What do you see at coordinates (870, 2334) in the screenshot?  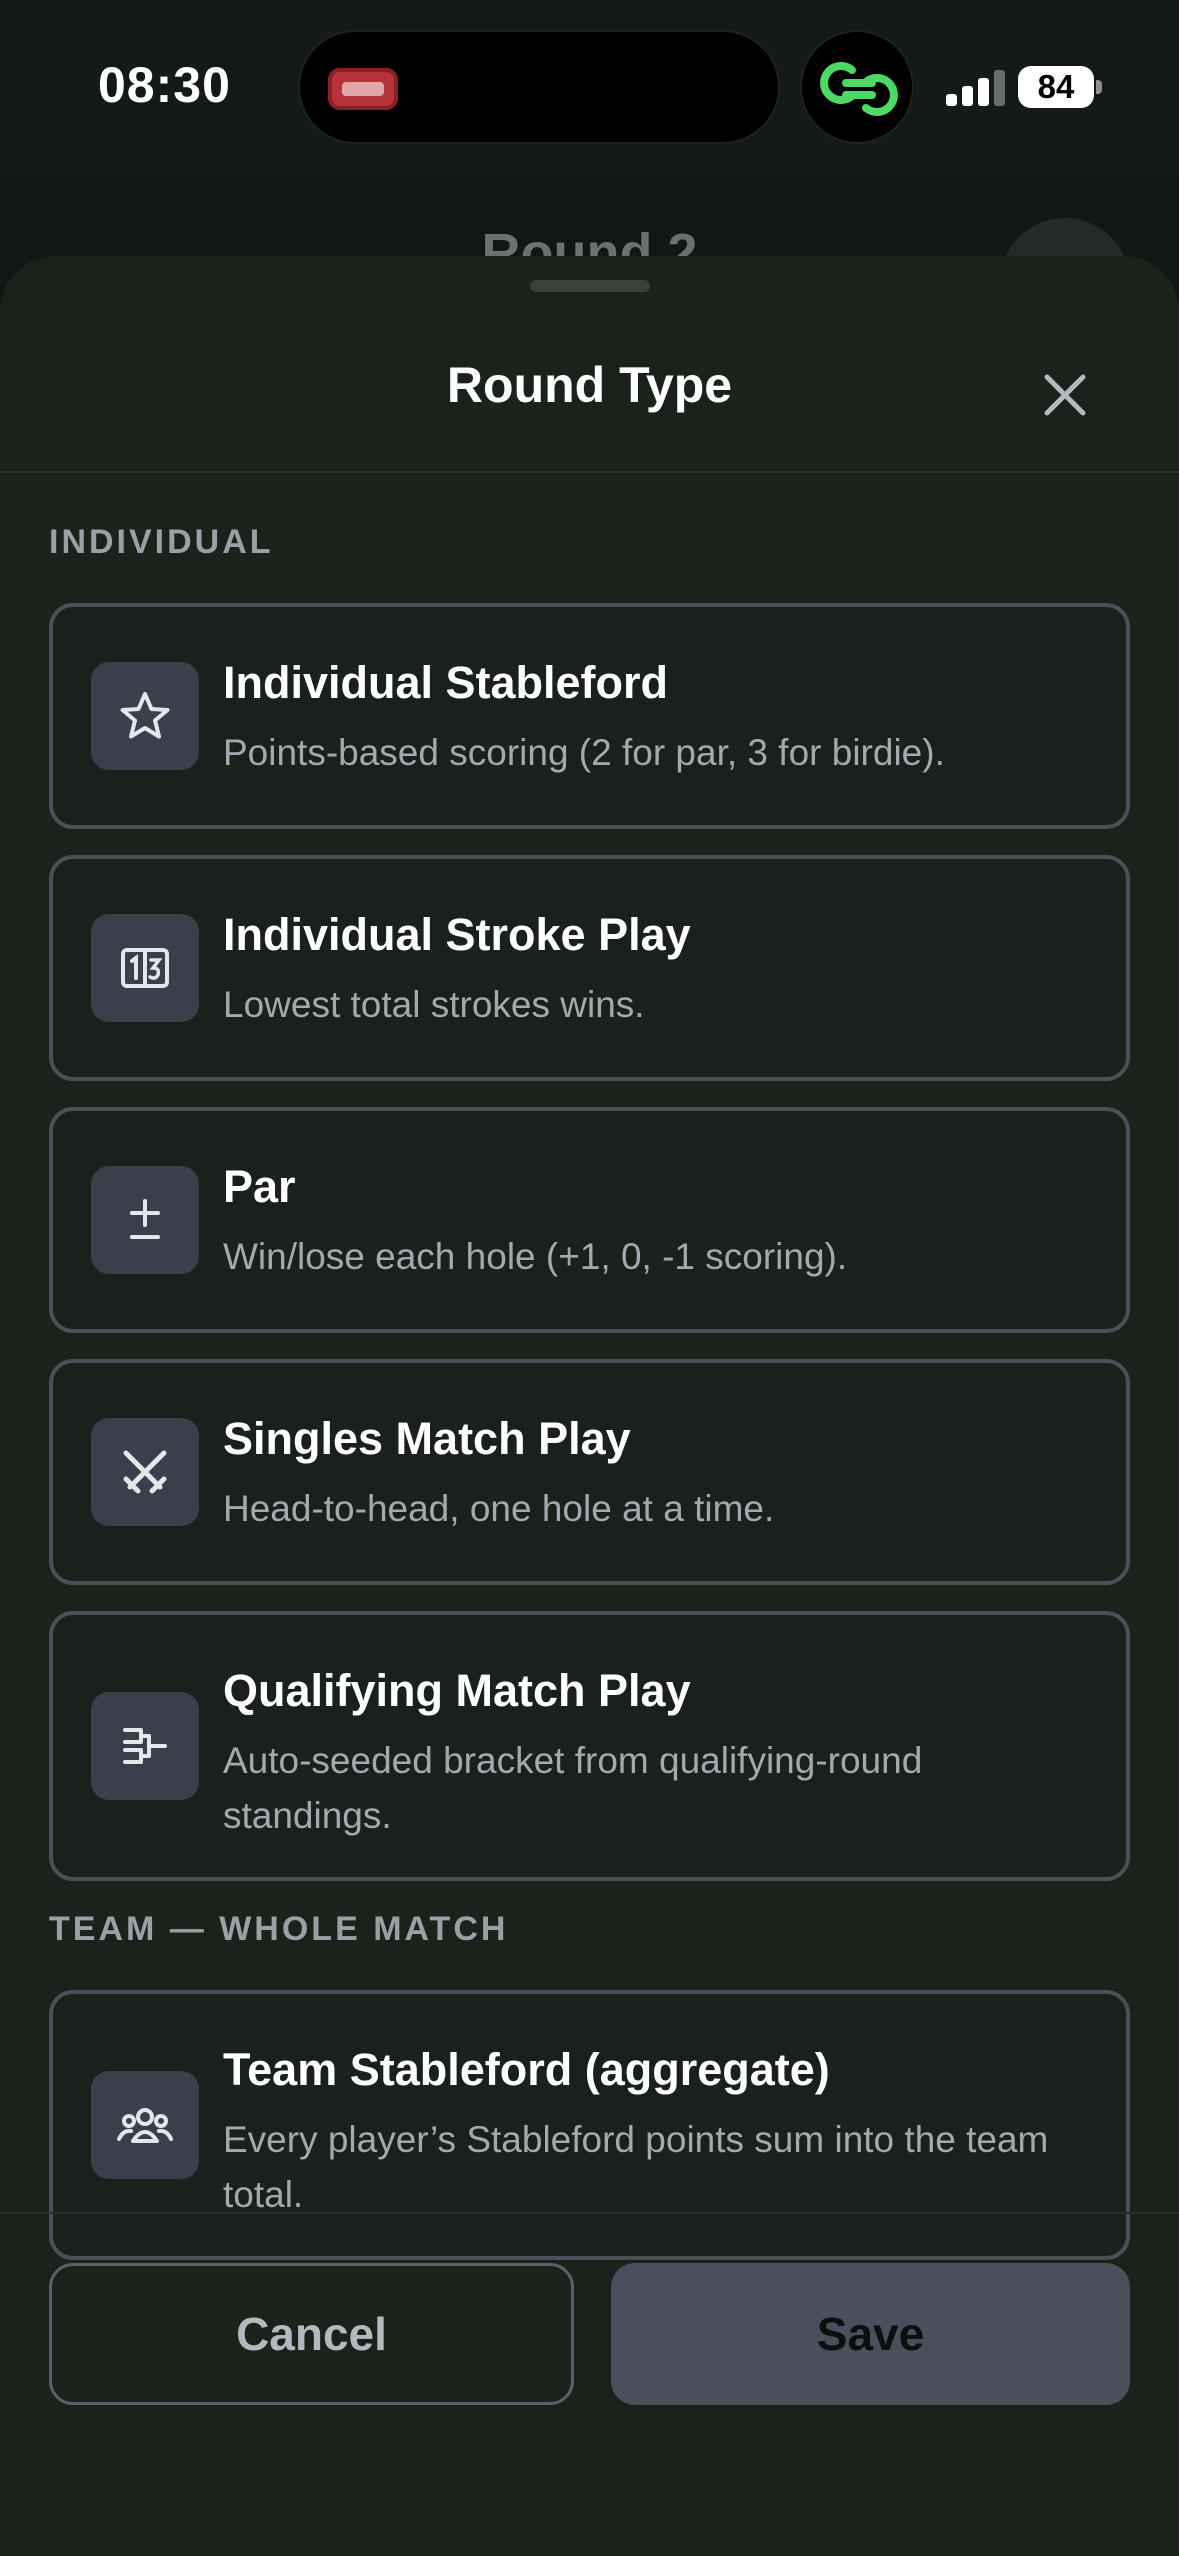 I see `save-button: Save` at bounding box center [870, 2334].